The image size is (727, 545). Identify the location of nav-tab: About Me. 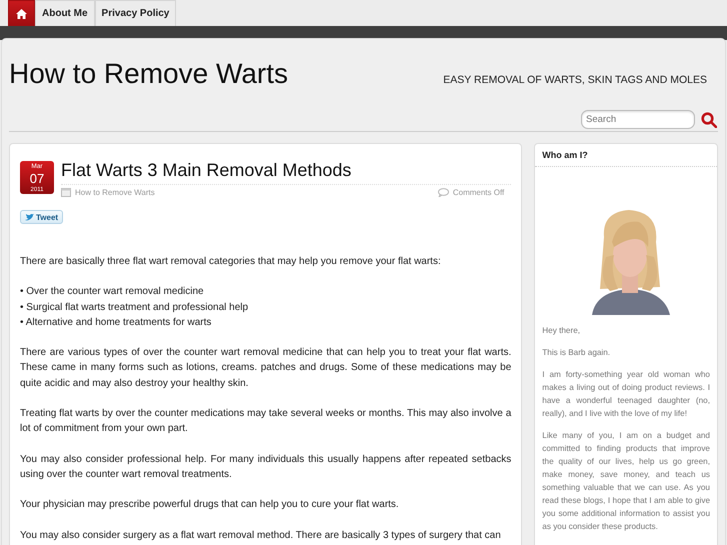
(65, 13).